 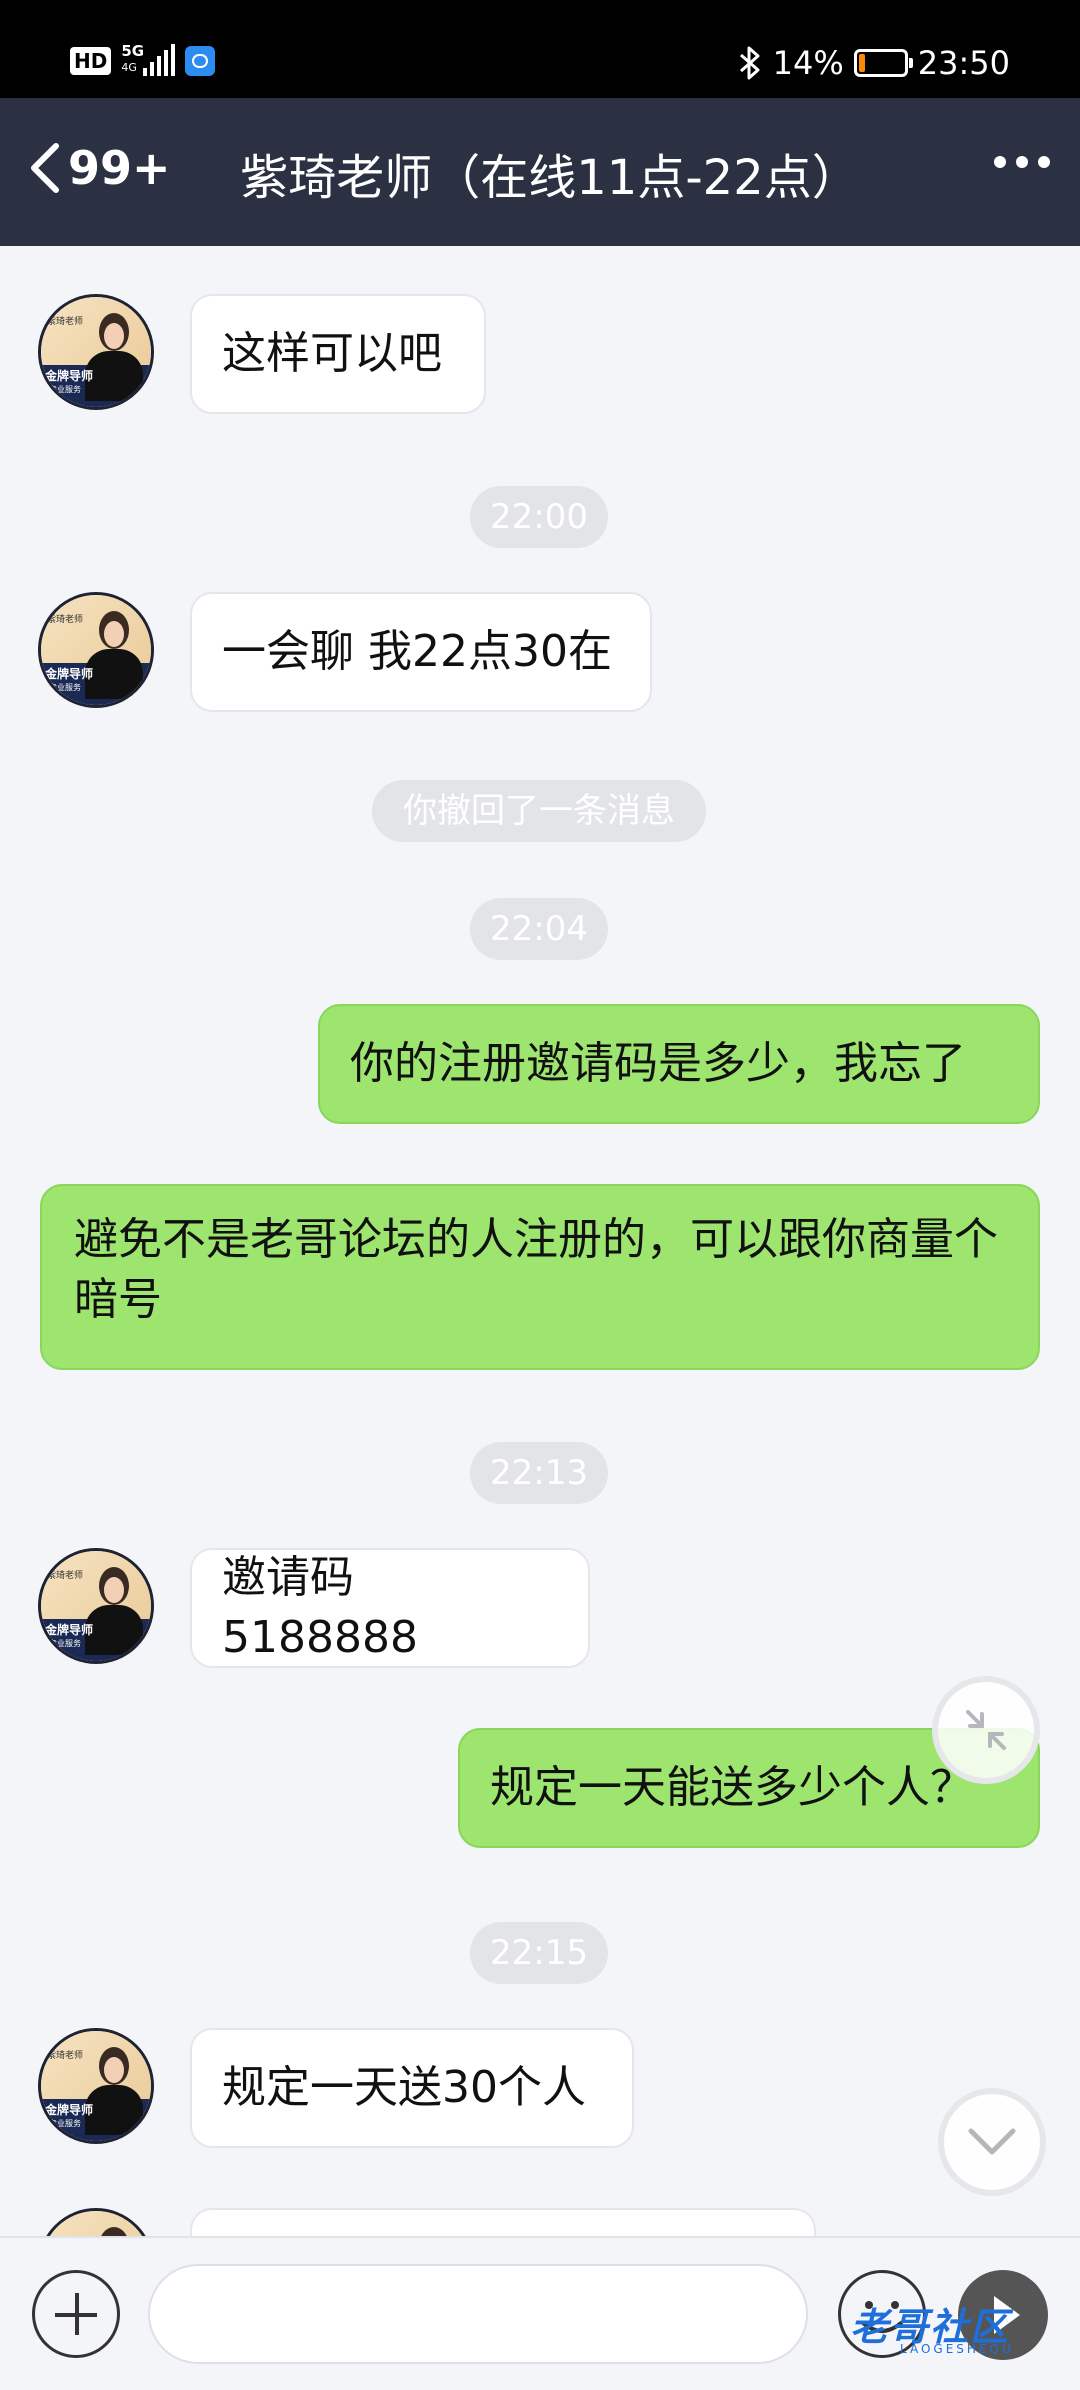 I want to click on minimize-icon, so click(x=986, y=1730).